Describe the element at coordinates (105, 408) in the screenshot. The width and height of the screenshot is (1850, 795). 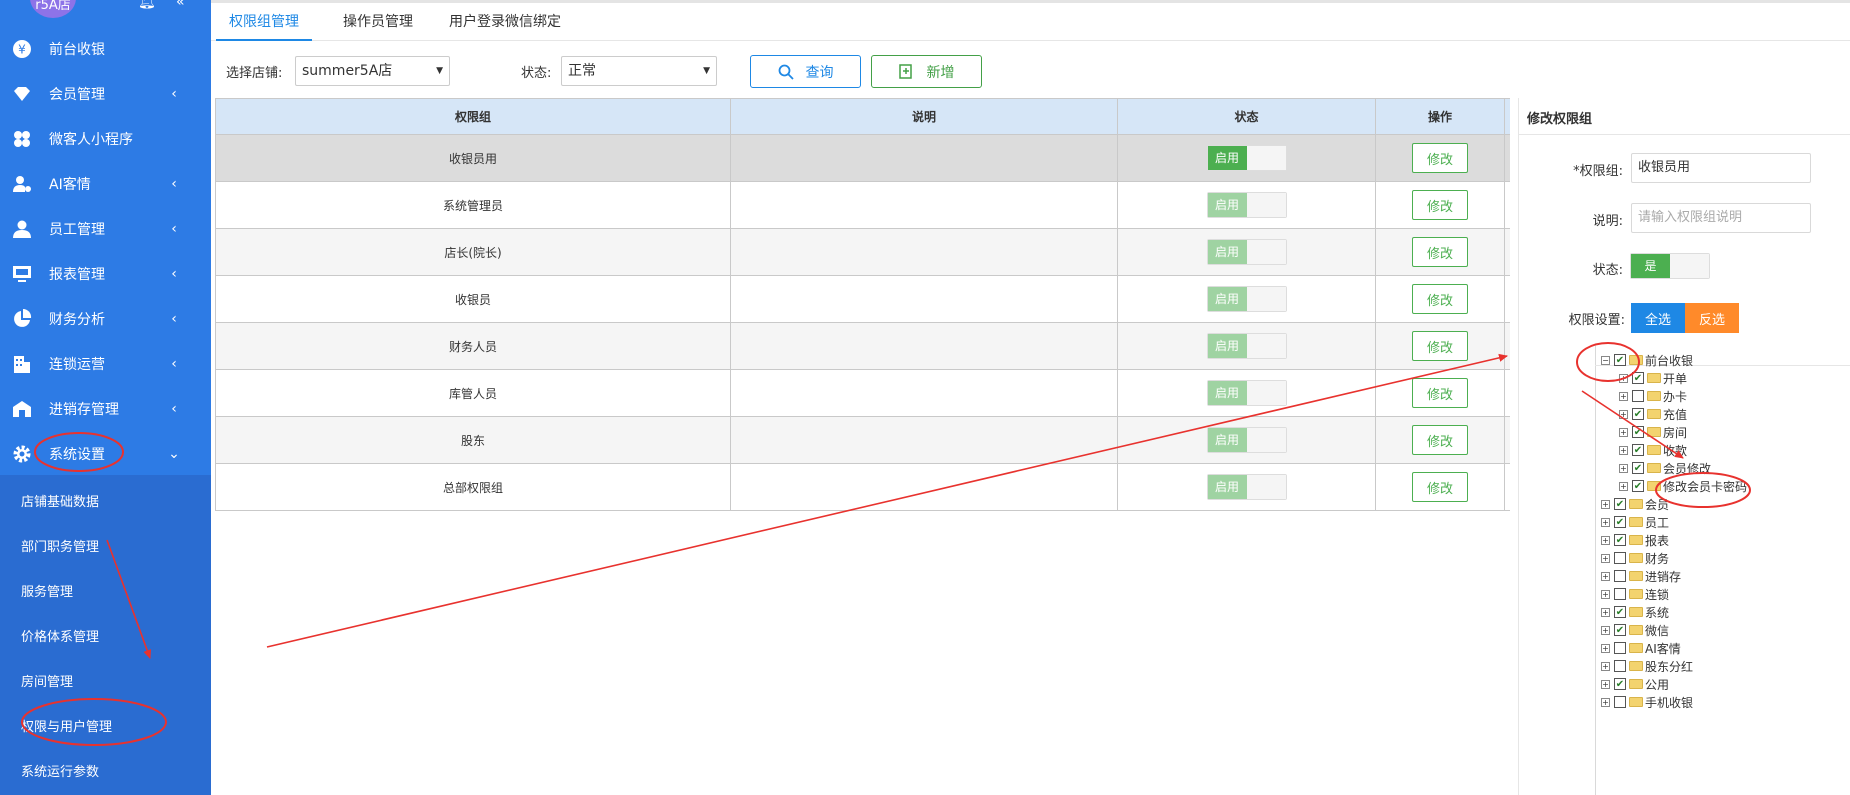
I see `sidebar-item-inventory: 进销存管理 ‹` at that location.